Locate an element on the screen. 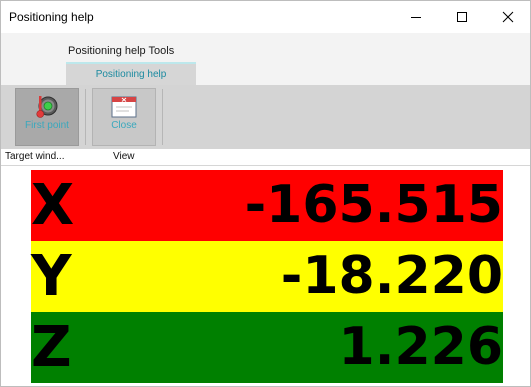 Image resolution: width=531 pixels, height=387 pixels. axis-value-x: -165.515 is located at coordinates (373, 205).